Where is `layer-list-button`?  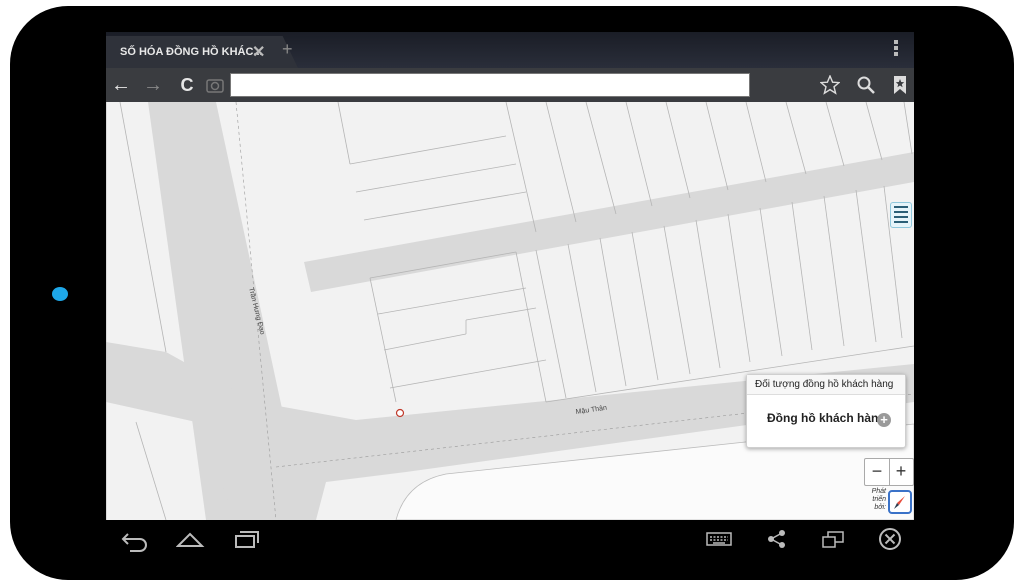 layer-list-button is located at coordinates (901, 215).